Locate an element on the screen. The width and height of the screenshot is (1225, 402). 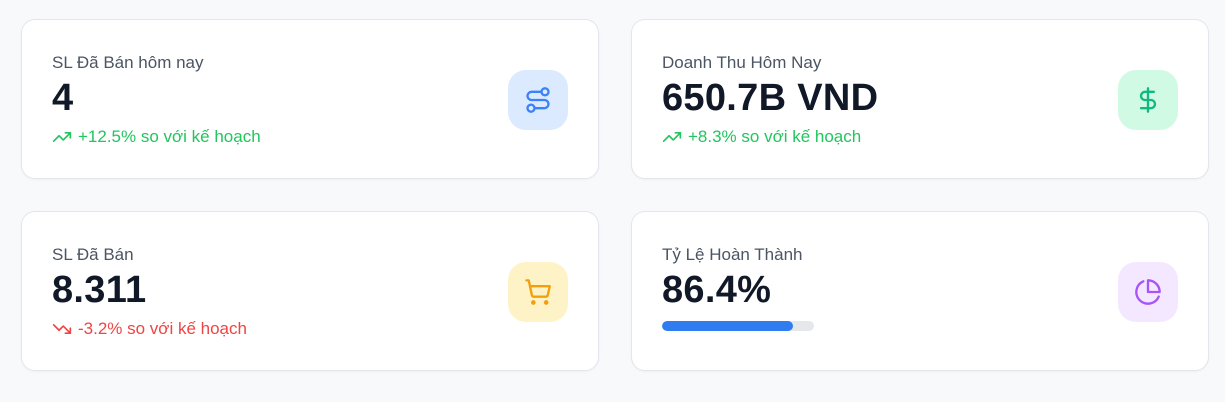
completion-progress-bar is located at coordinates (738, 326).